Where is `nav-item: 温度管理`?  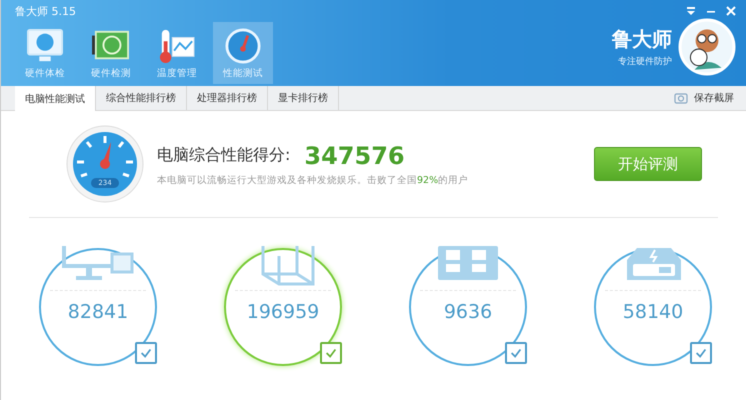 nav-item: 温度管理 is located at coordinates (177, 53).